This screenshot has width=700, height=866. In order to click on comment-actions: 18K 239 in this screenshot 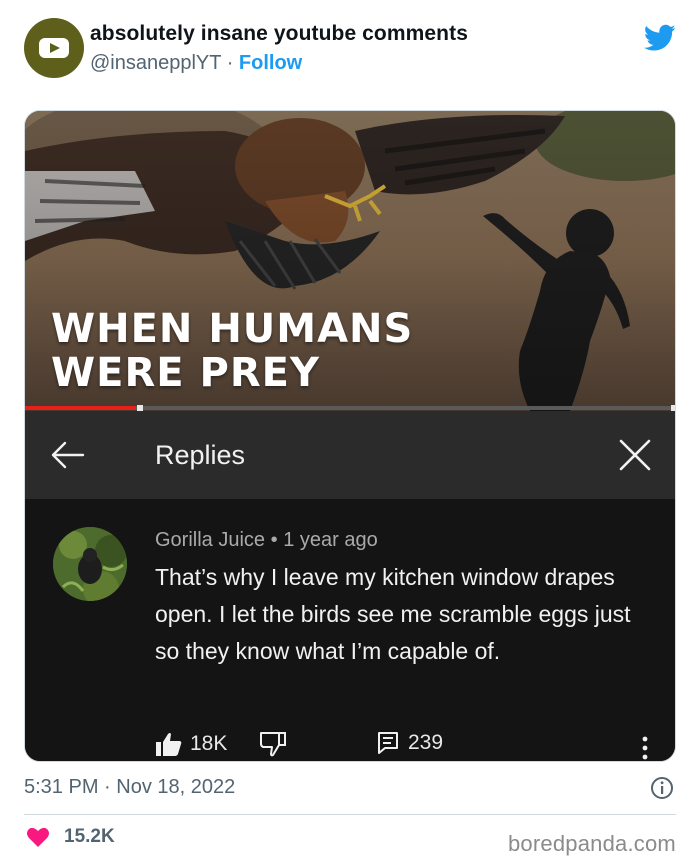, I will do `click(405, 746)`.